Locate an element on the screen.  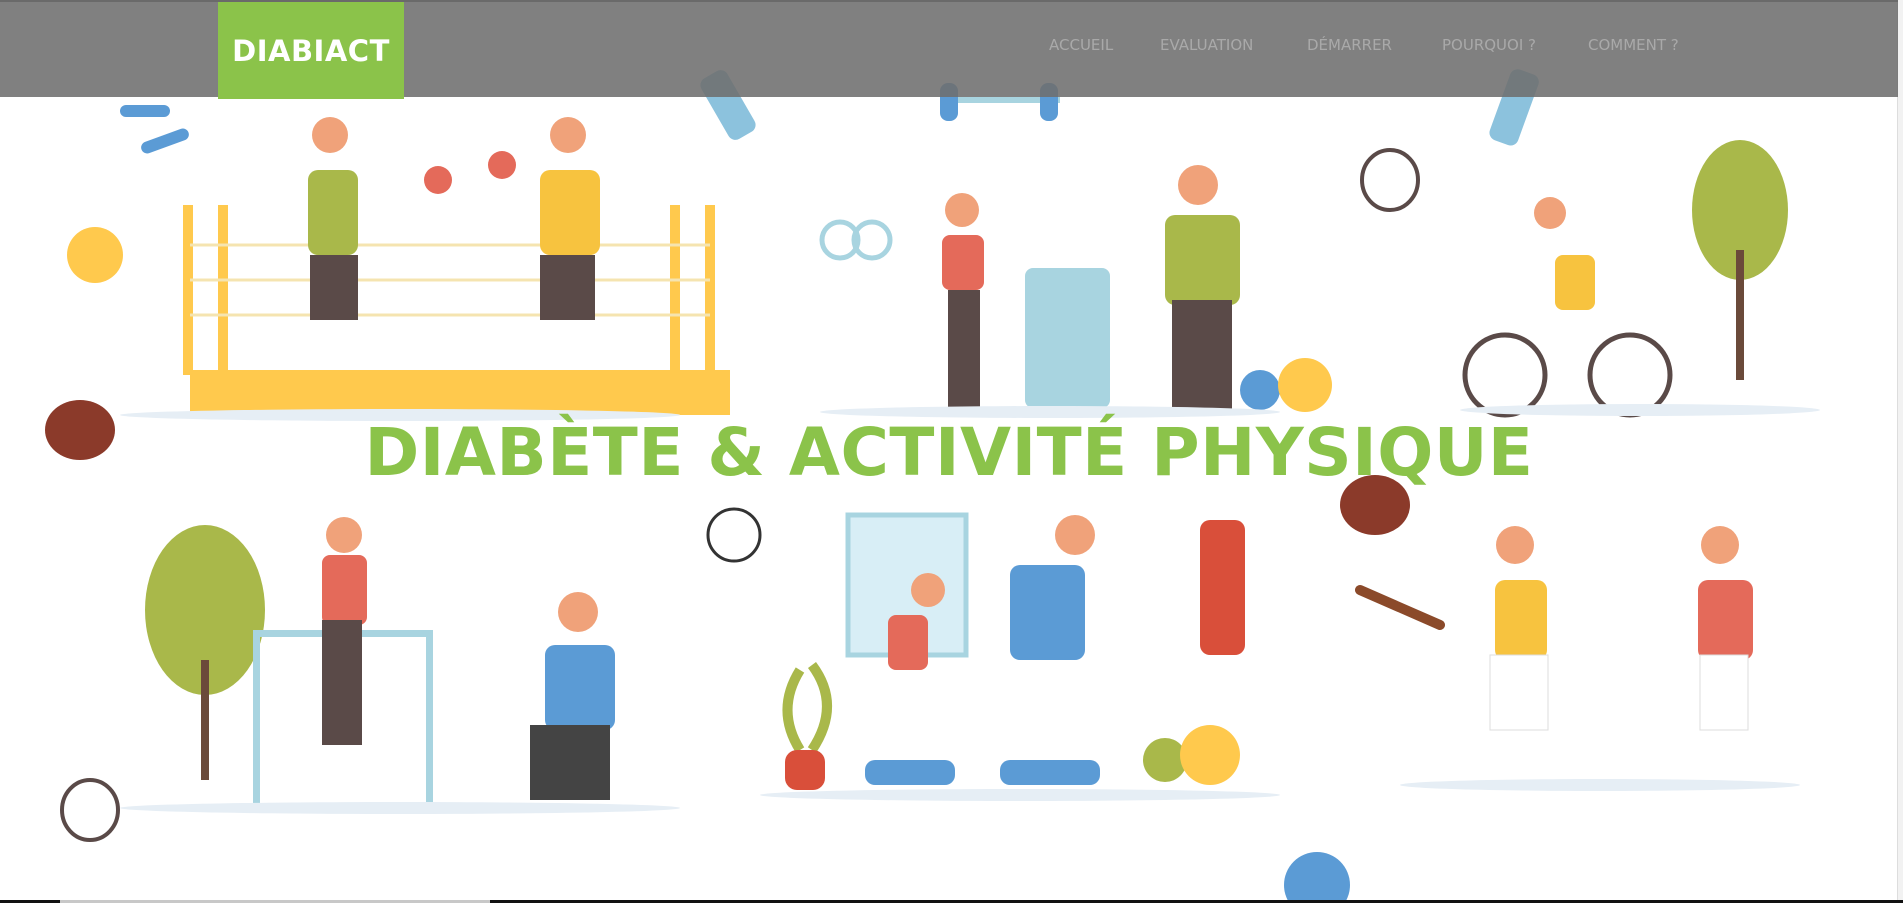
hero-title: DIABÈTE & ACTIVITÉ PHYSIQUE is located at coordinates (949, 452).